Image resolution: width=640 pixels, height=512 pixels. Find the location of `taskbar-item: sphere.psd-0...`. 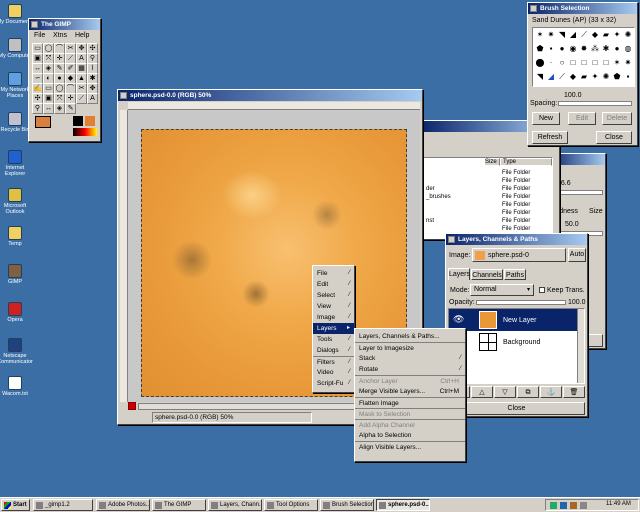

taskbar-item: sphere.psd-0... is located at coordinates (403, 505).